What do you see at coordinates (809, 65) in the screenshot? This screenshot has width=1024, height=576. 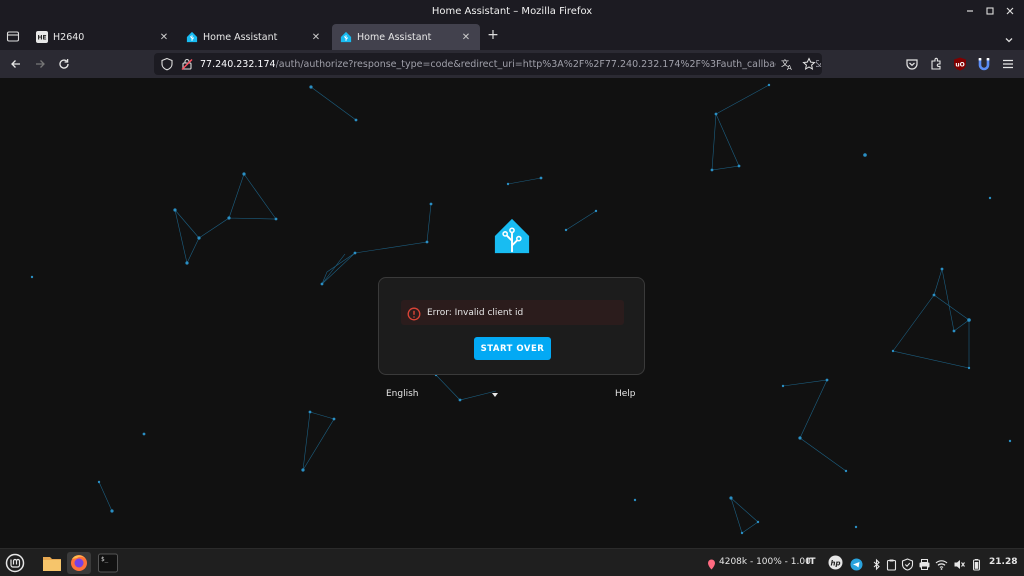 I see `bookmark-star-icon` at bounding box center [809, 65].